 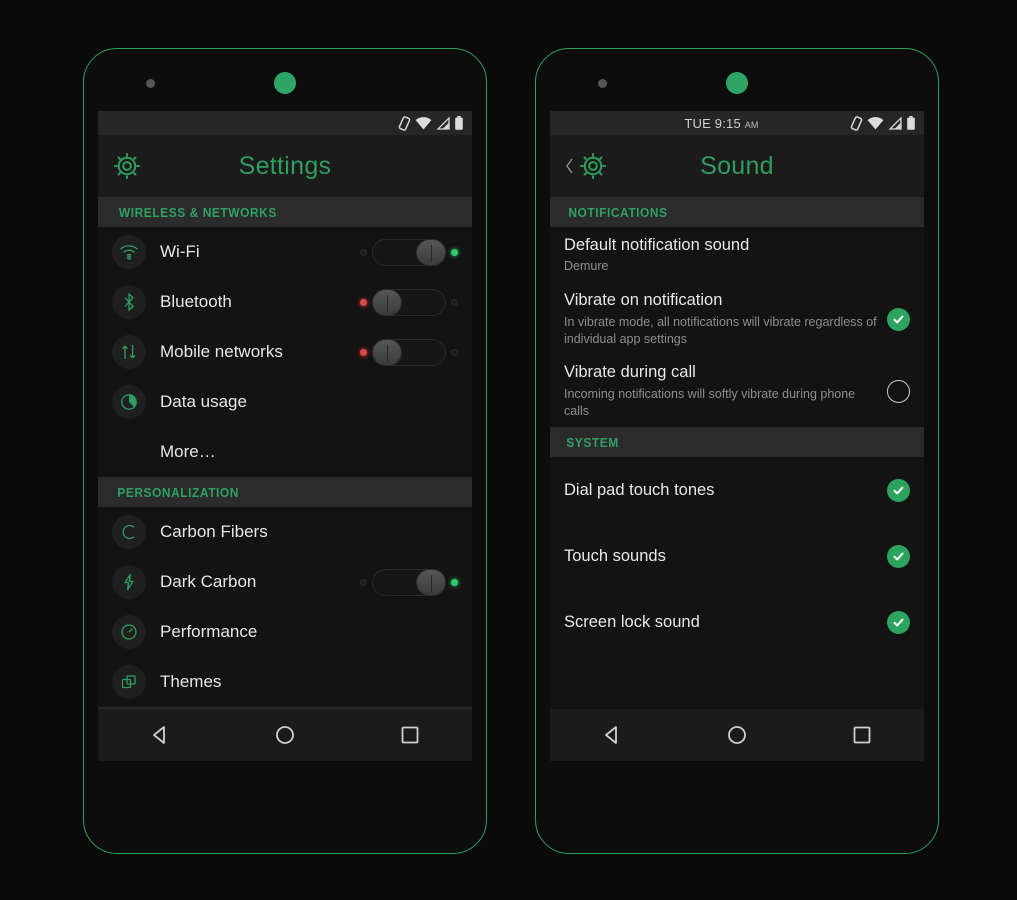 I want to click on status-icons, so click(x=431, y=123).